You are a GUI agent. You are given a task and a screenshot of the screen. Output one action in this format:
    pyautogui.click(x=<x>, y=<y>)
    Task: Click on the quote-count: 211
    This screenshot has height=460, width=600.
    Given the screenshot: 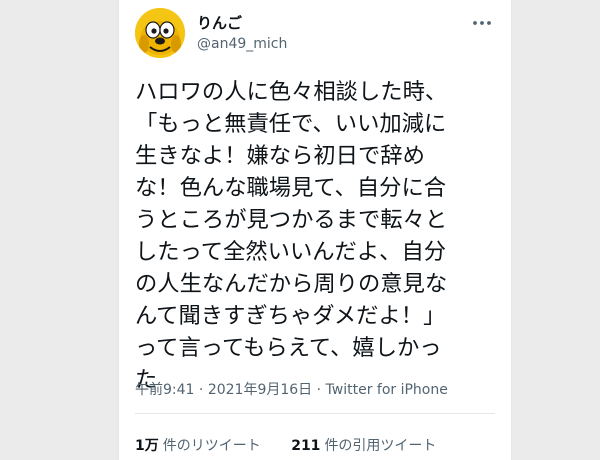 What is the action you would take?
    pyautogui.click(x=306, y=446)
    